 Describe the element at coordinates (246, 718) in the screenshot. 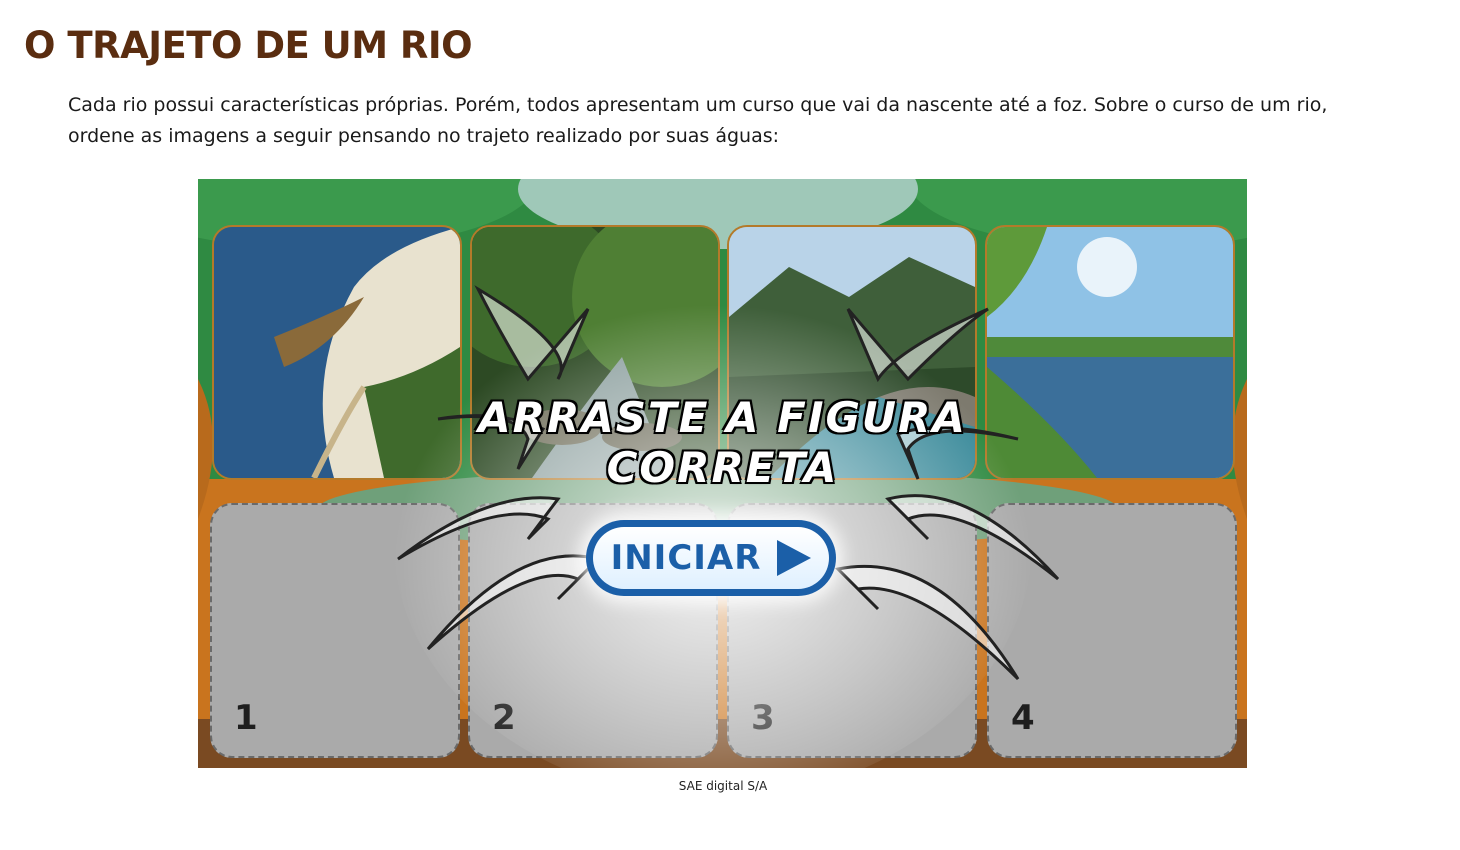

I see `slot-number: 1` at that location.